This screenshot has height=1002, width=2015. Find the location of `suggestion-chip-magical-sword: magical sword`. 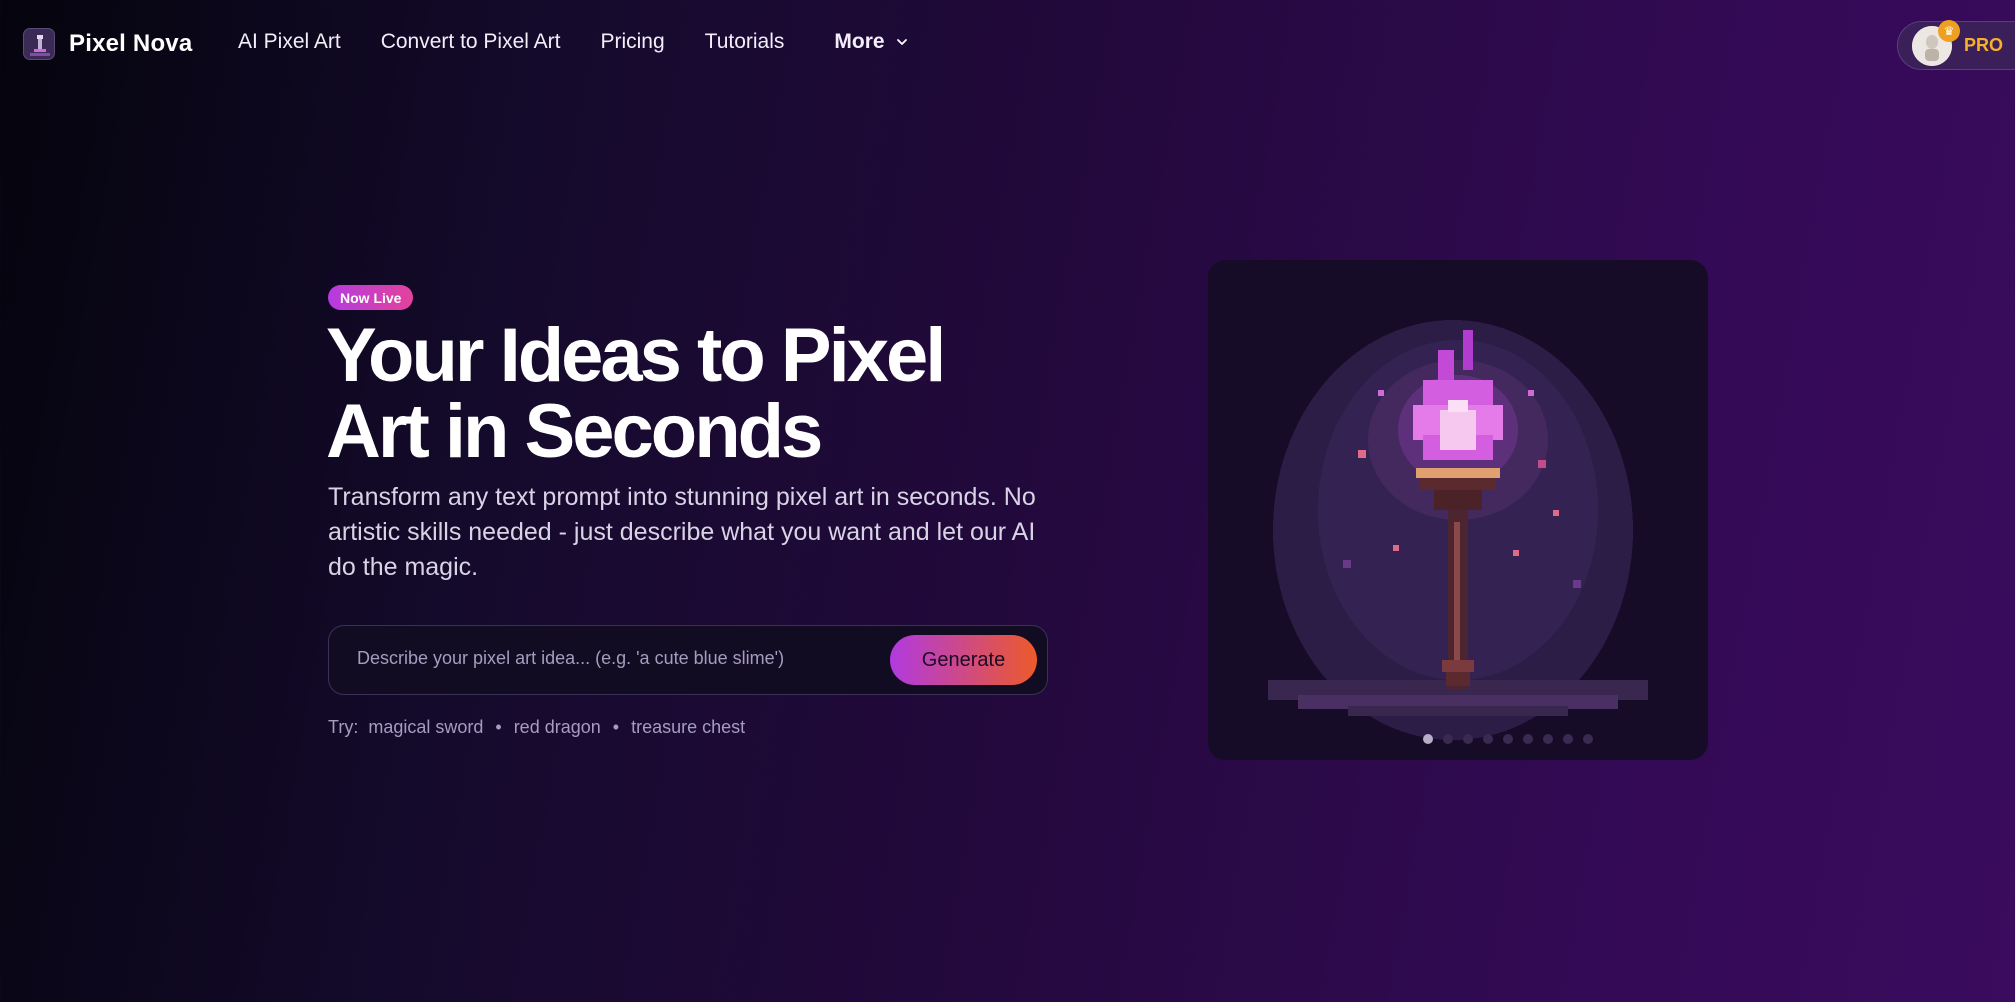

suggestion-chip-magical-sword: magical sword is located at coordinates (425, 727).